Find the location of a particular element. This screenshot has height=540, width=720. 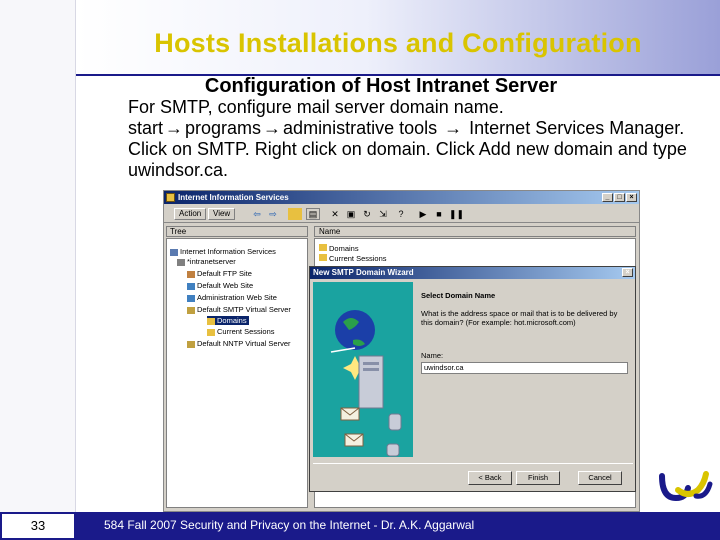

body-programs: programs is located at coordinates (223, 128).